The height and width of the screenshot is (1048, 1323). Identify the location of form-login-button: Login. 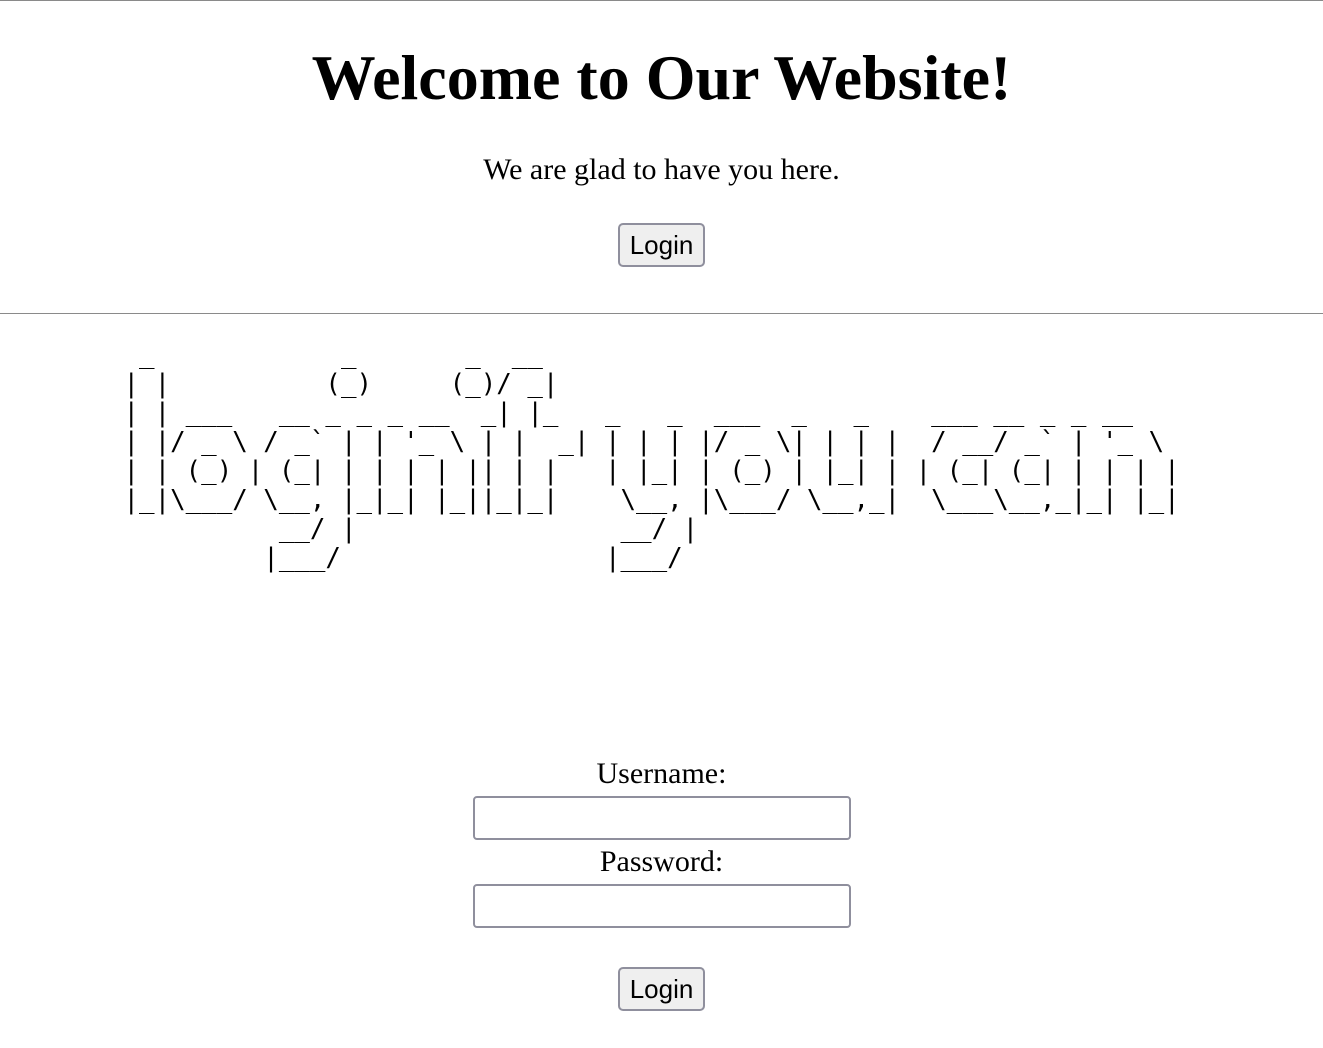
(661, 989).